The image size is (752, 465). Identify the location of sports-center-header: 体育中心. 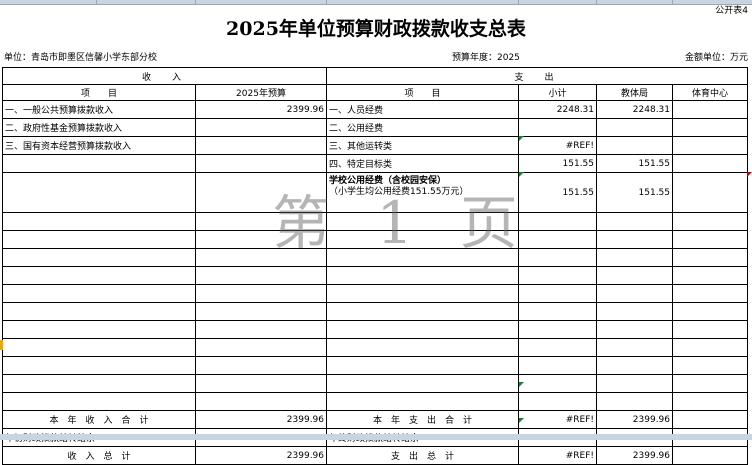
(710, 92).